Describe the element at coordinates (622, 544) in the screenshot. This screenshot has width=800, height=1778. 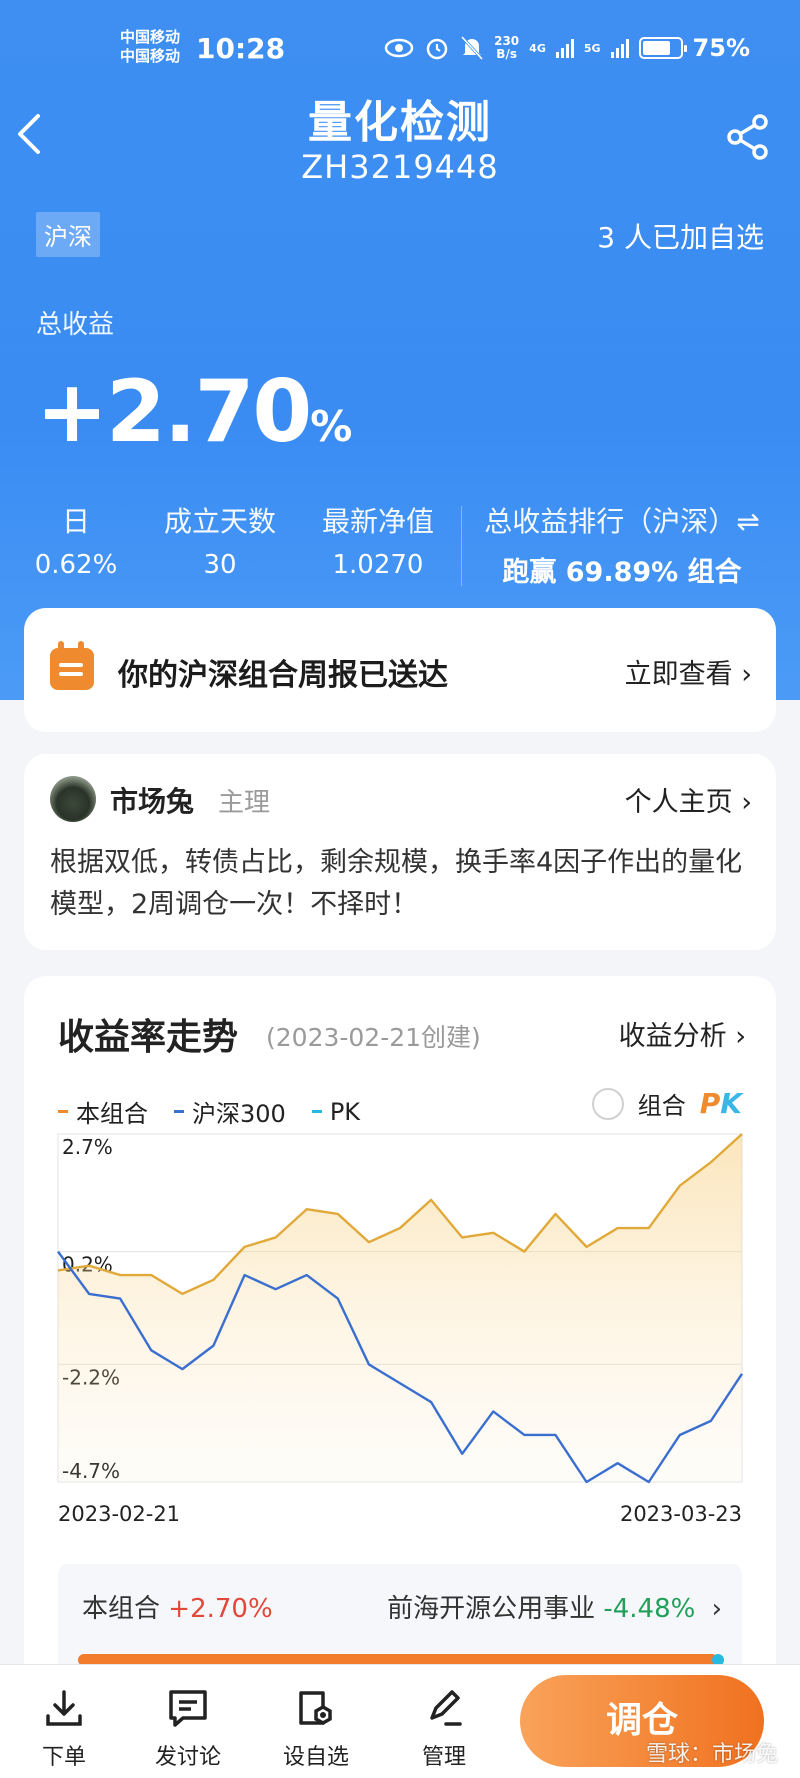
I see `stat-ranking: 总收益排行（沪深）⇌ 跑赢 69.89% 组合` at that location.